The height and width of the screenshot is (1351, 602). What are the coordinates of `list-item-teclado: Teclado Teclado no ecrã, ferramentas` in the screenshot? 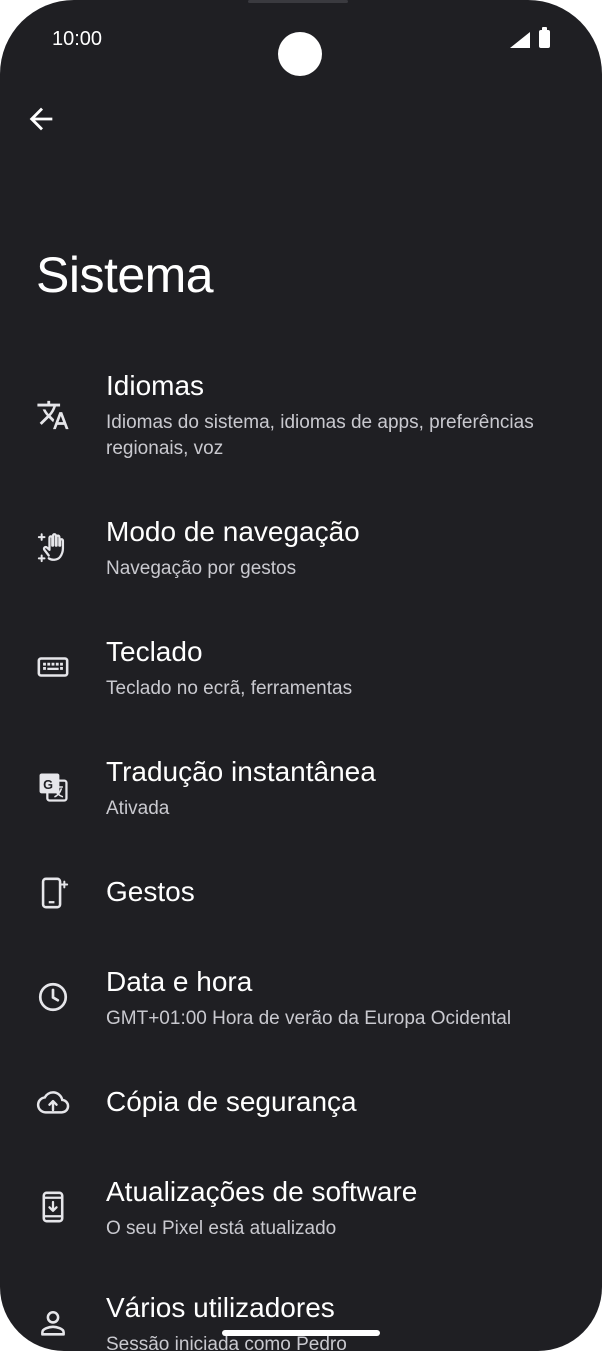 It's located at (301, 676).